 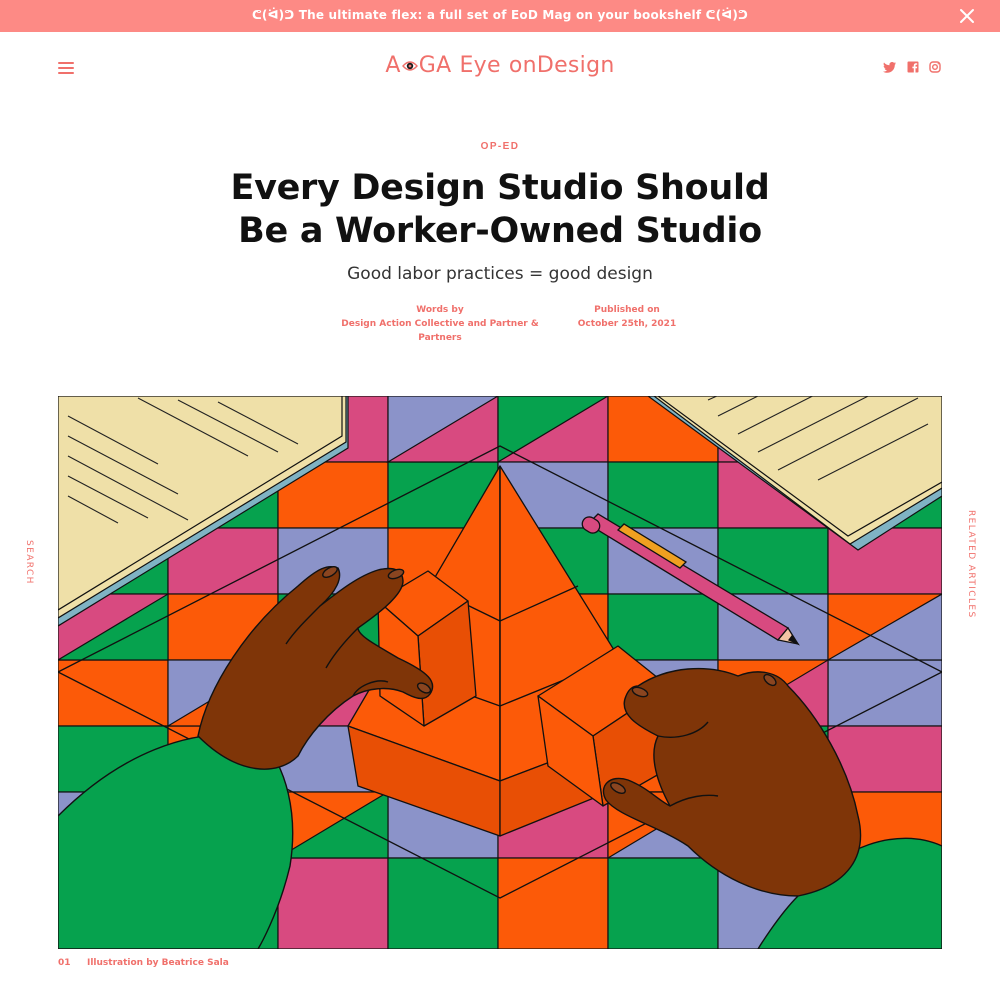 What do you see at coordinates (393, 65) in the screenshot?
I see `logo-text-a: A` at bounding box center [393, 65].